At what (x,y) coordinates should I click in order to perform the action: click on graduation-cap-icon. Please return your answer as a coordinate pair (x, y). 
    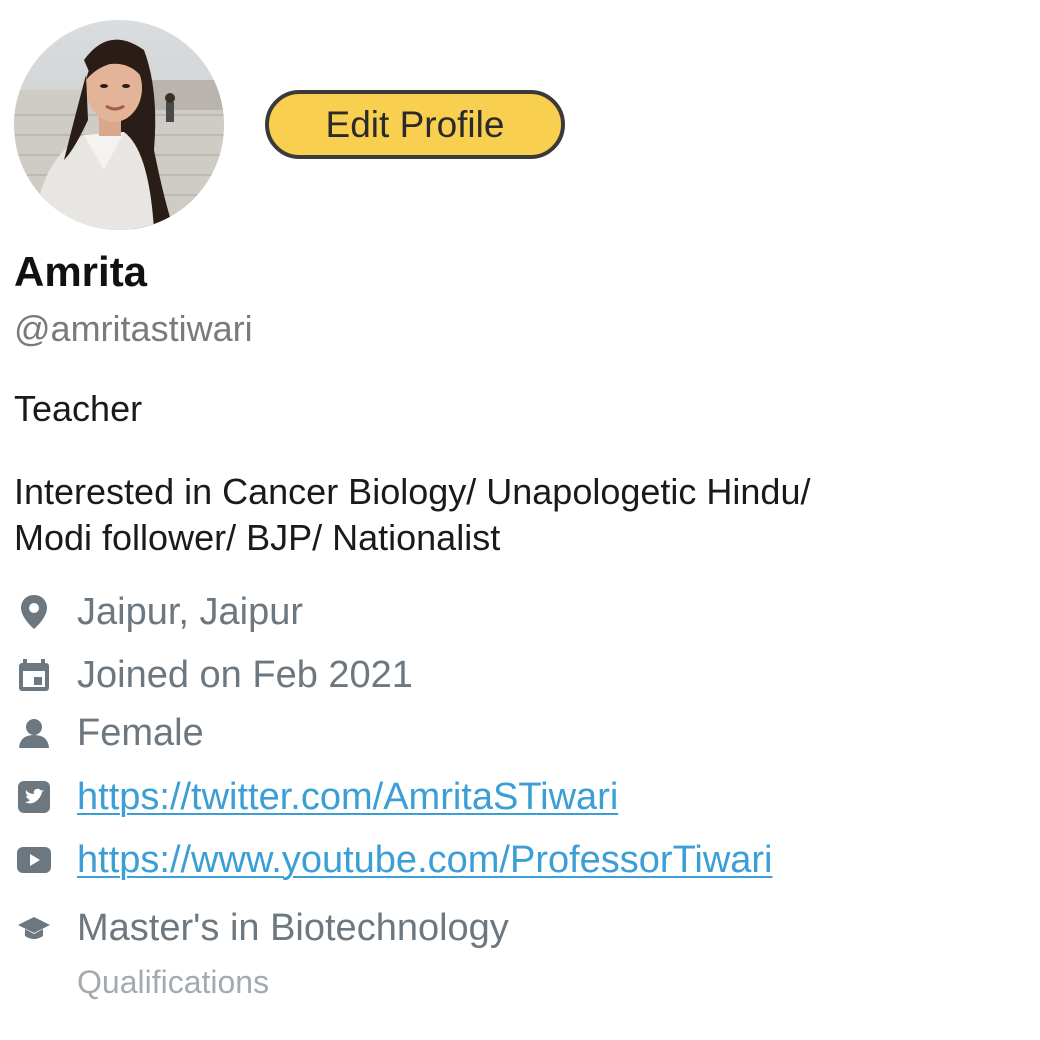
    Looking at the image, I should click on (34, 928).